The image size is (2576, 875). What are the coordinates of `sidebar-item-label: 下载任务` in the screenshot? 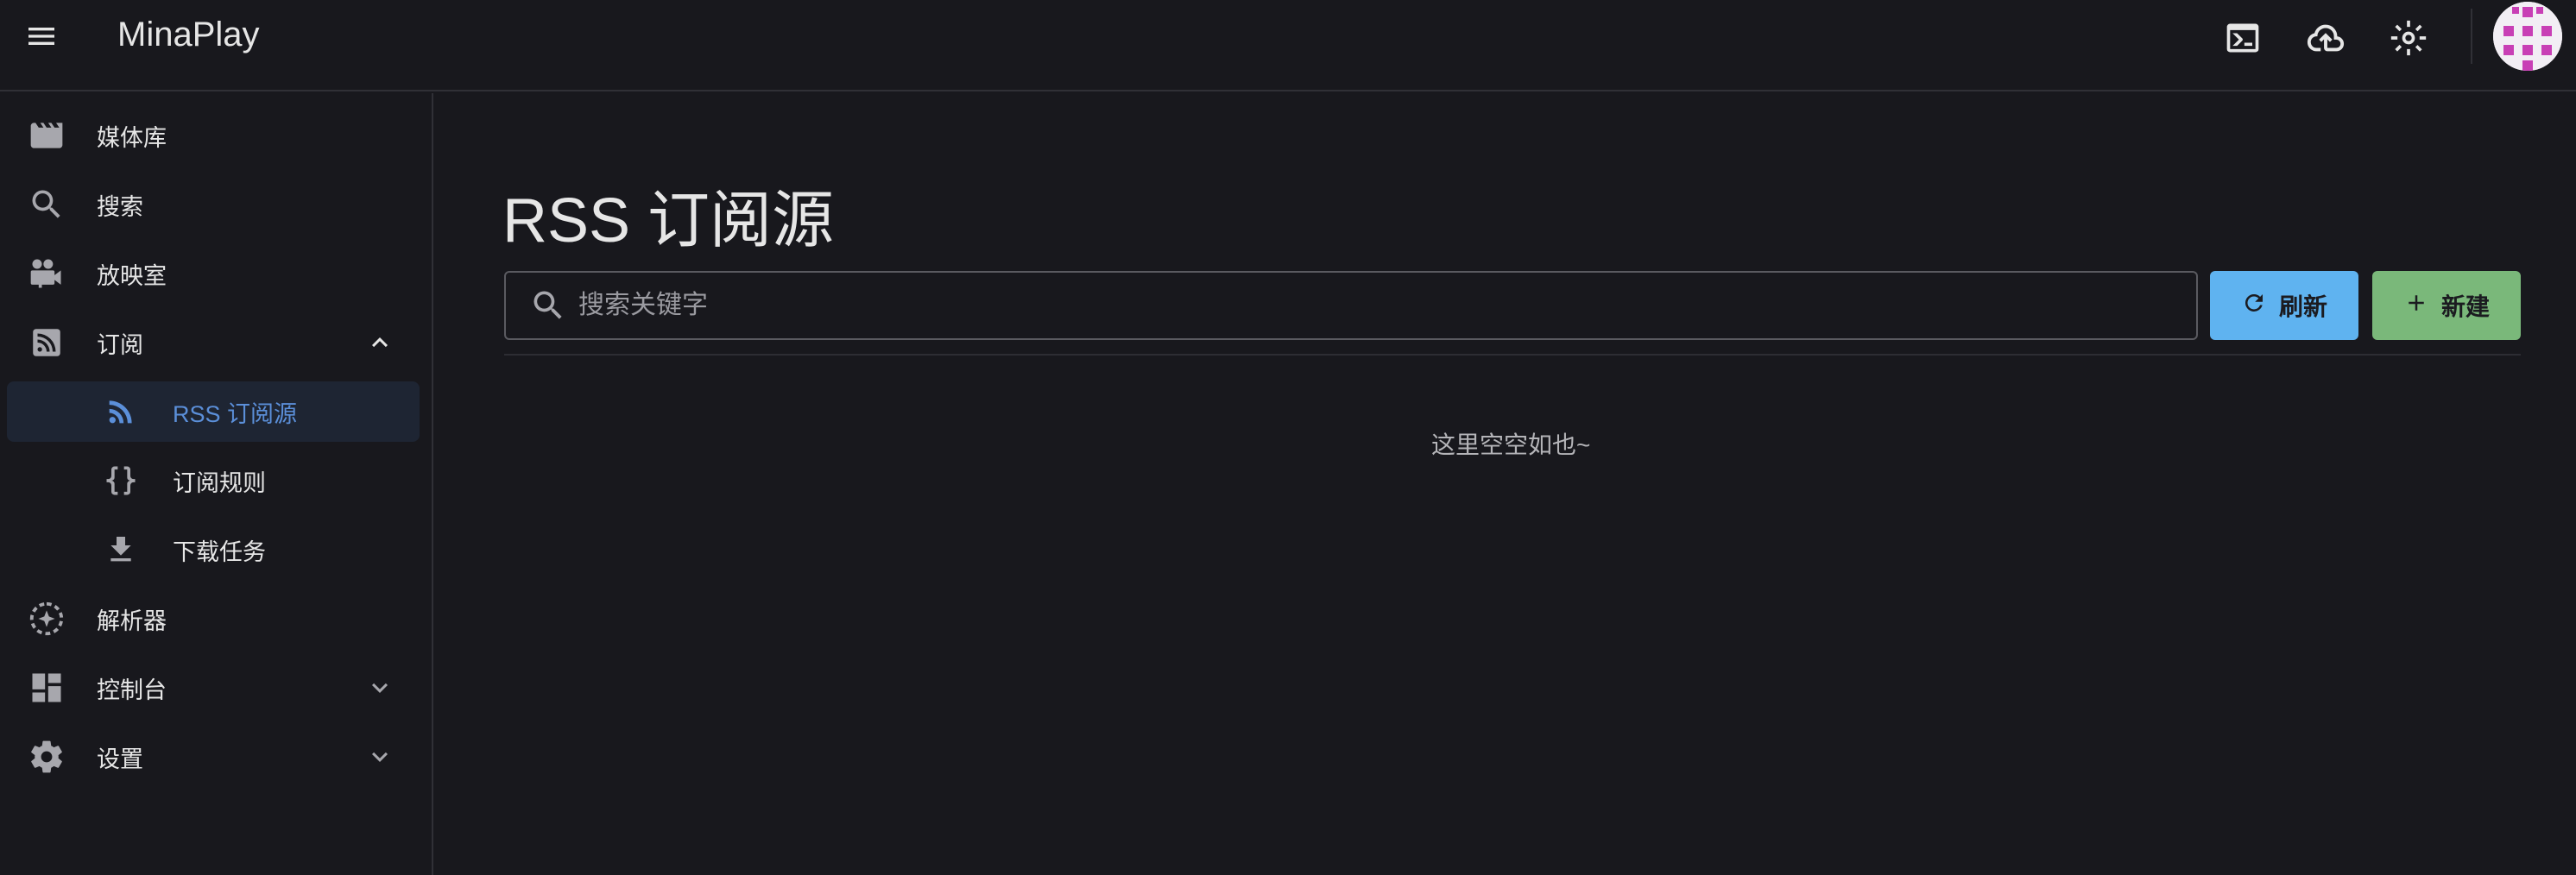 It's located at (219, 551).